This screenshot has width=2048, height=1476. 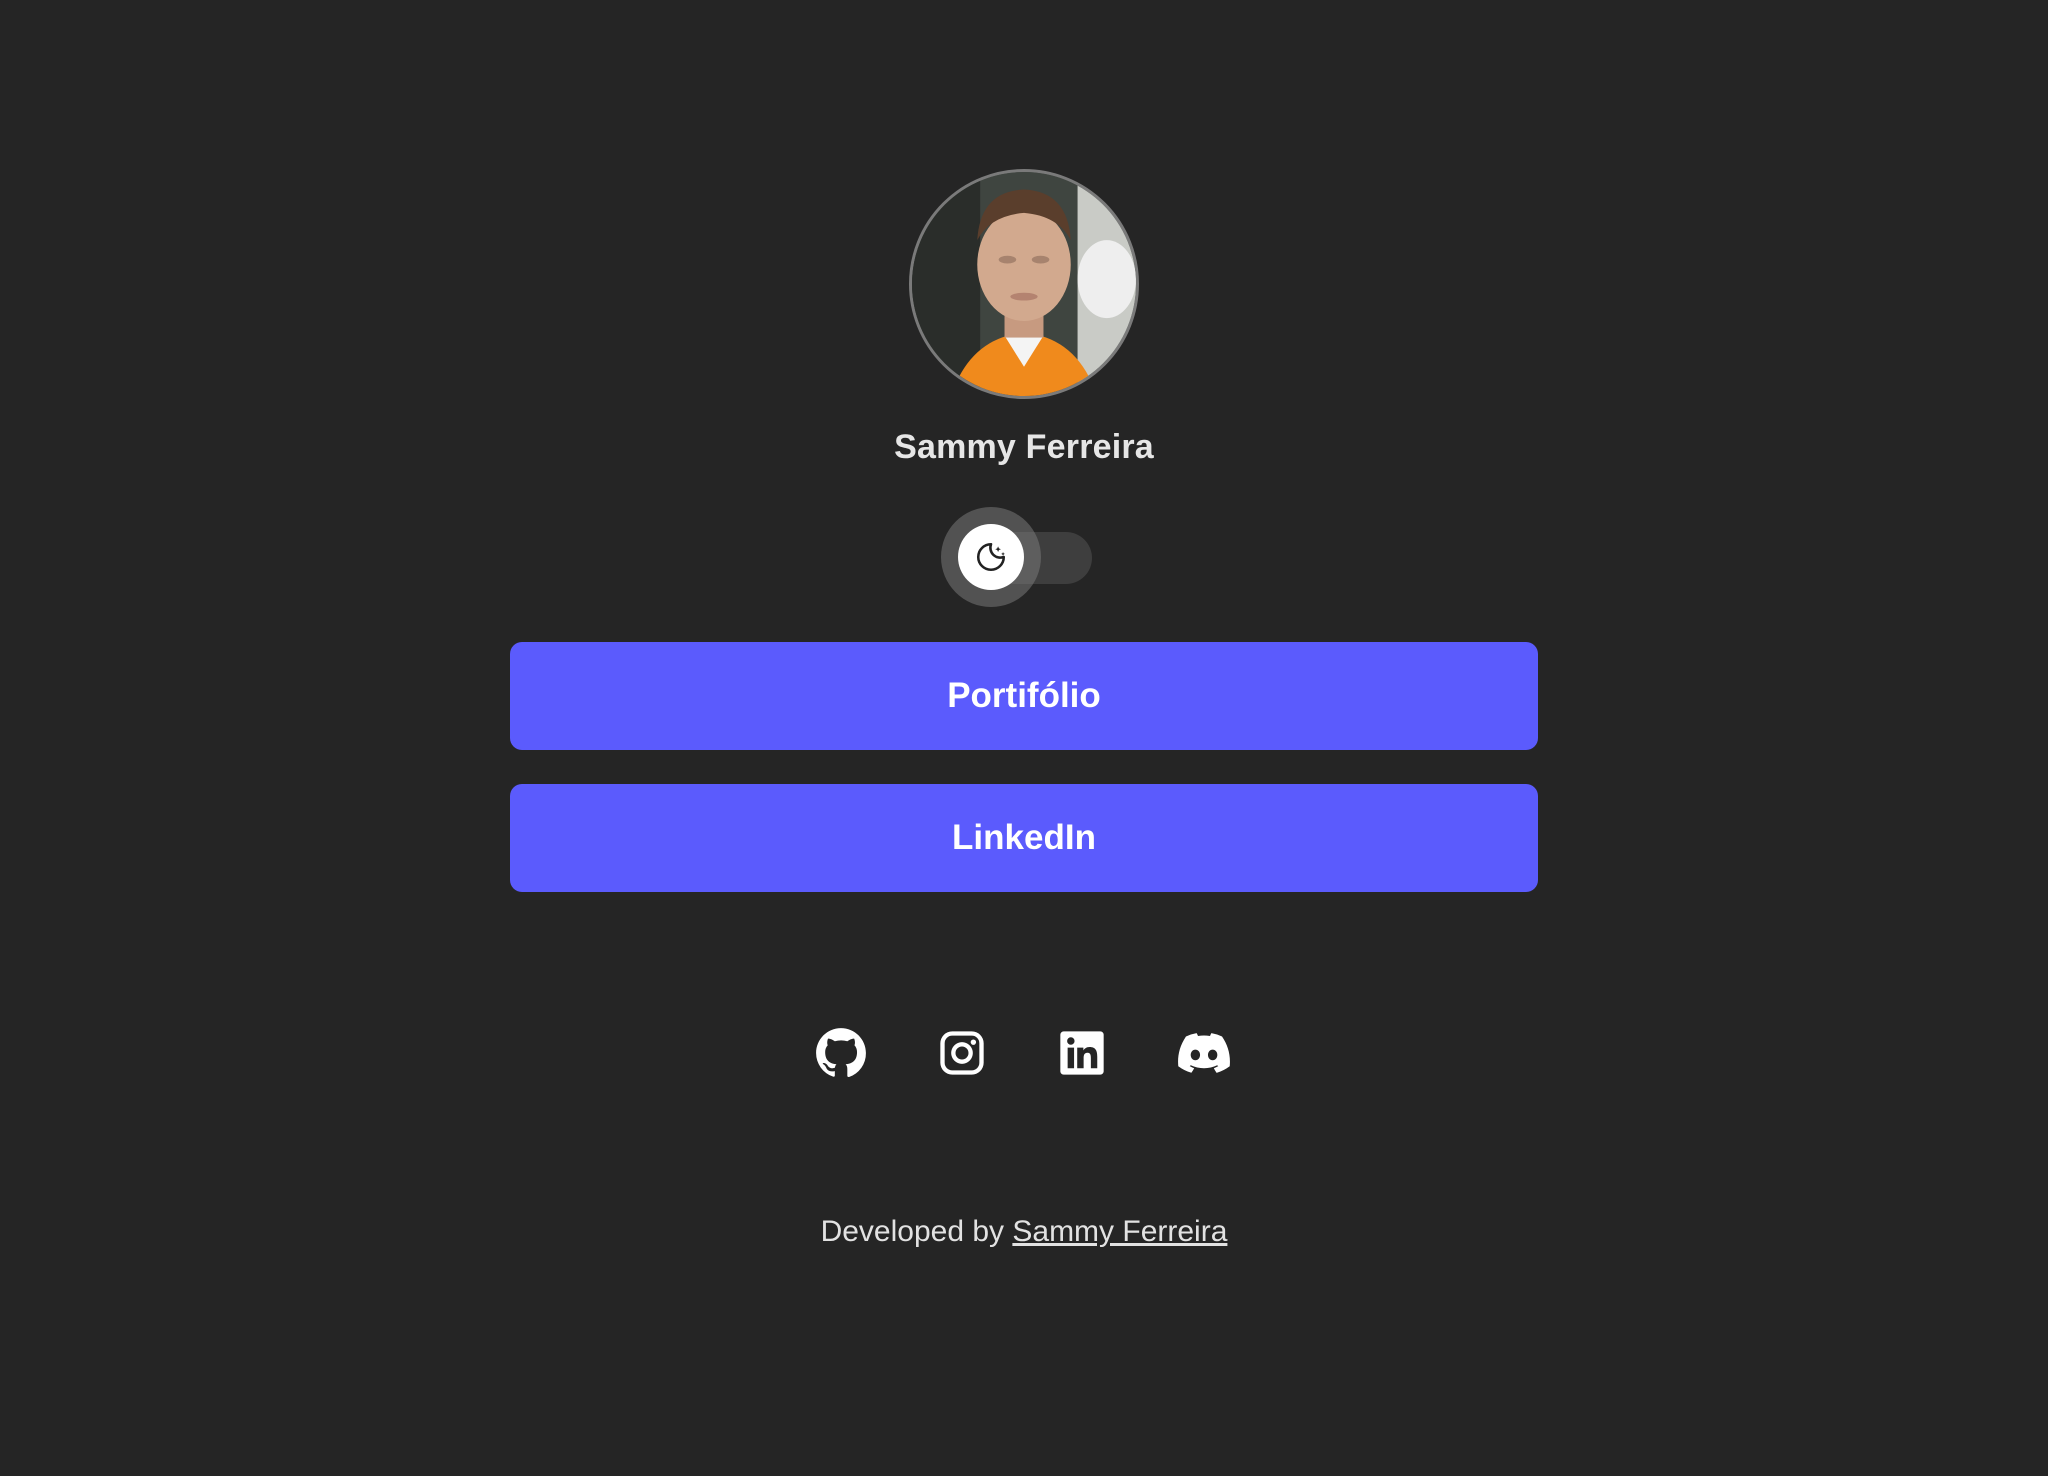 I want to click on theme-toggle-knob, so click(x=991, y=557).